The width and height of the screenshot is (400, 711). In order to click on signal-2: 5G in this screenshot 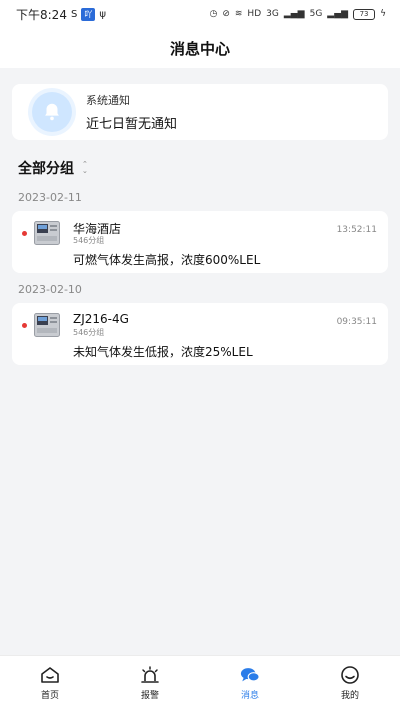, I will do `click(316, 14)`.